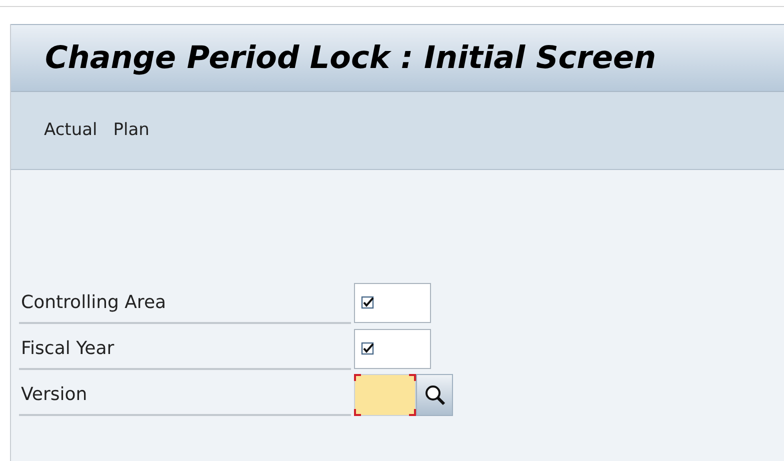 This screenshot has width=784, height=461. Describe the element at coordinates (185, 303) in the screenshot. I see `field-label: Controlling Area` at that location.